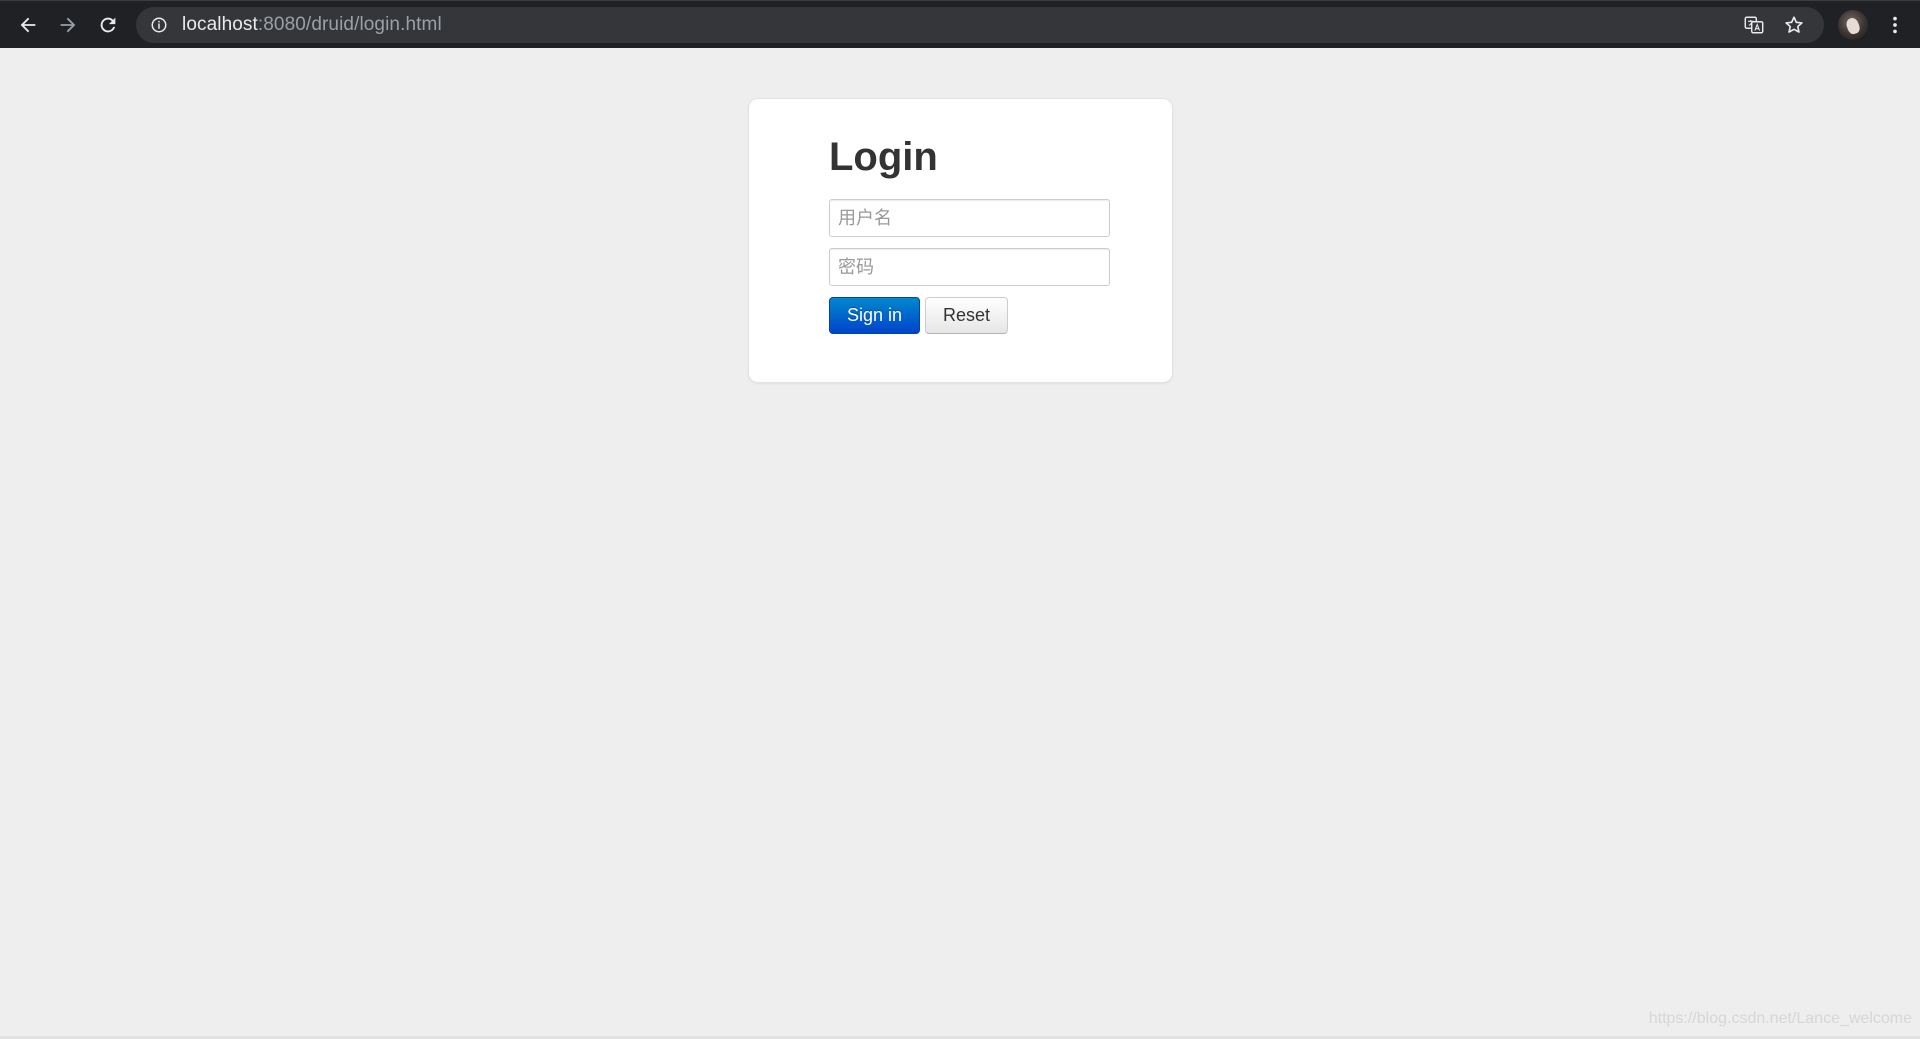  I want to click on translate-icon, so click(1754, 25).